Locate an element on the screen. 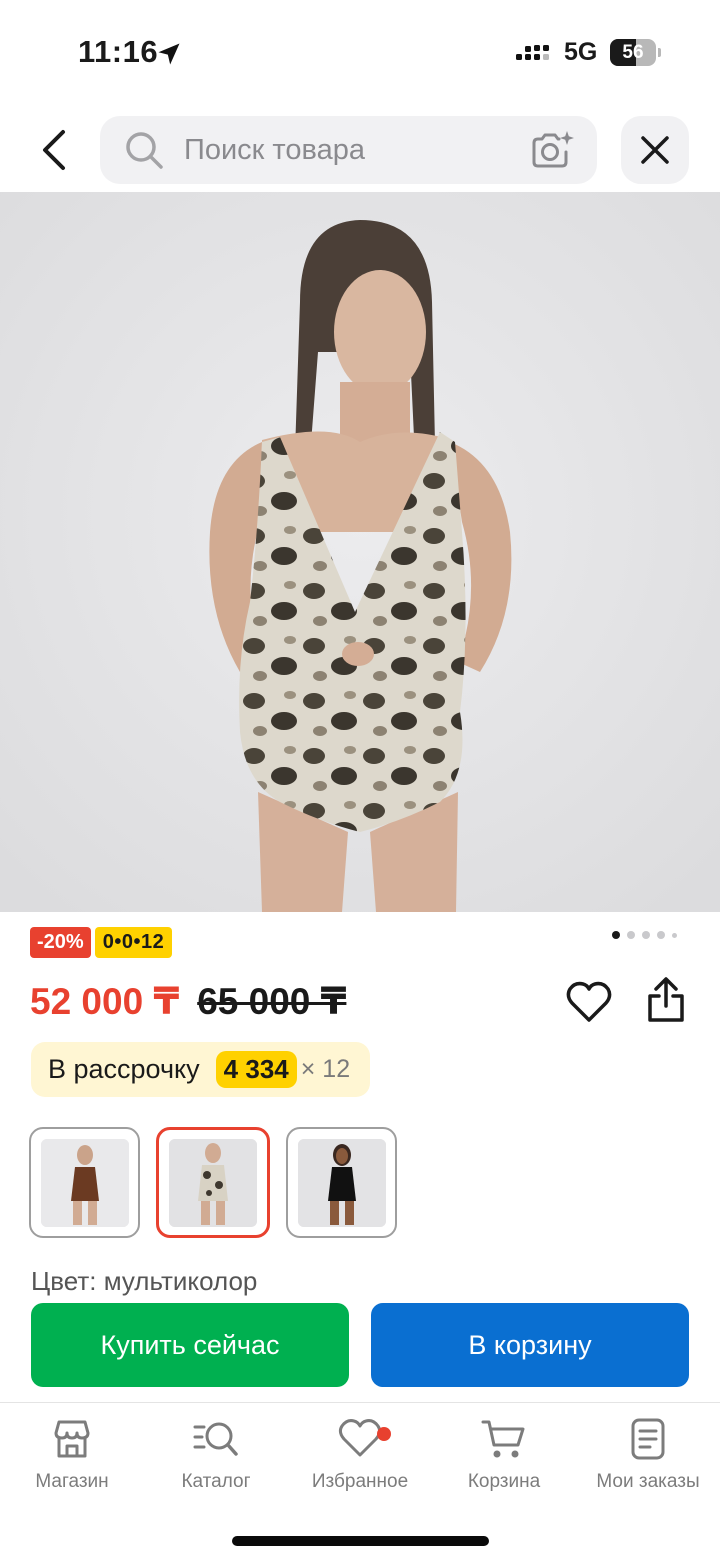 The height and width of the screenshot is (1561, 720). installment-amount: 4 334 is located at coordinates (256, 1069).